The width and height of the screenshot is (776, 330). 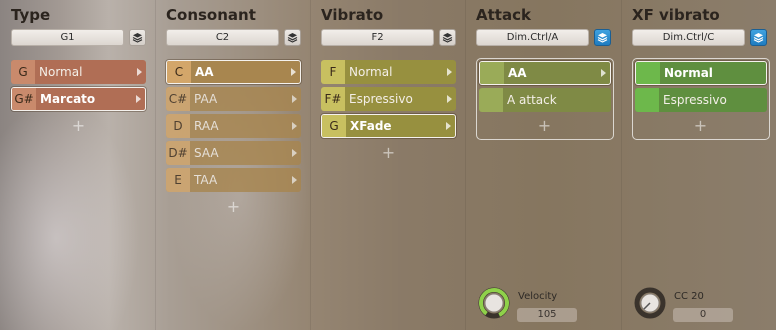 What do you see at coordinates (178, 126) in the screenshot?
I see `item-key: D` at bounding box center [178, 126].